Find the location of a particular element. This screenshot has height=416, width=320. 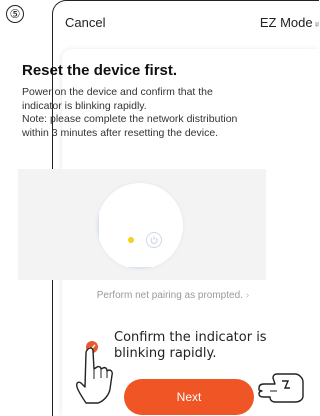

step-number-marker: ⑤ is located at coordinates (15, 14).